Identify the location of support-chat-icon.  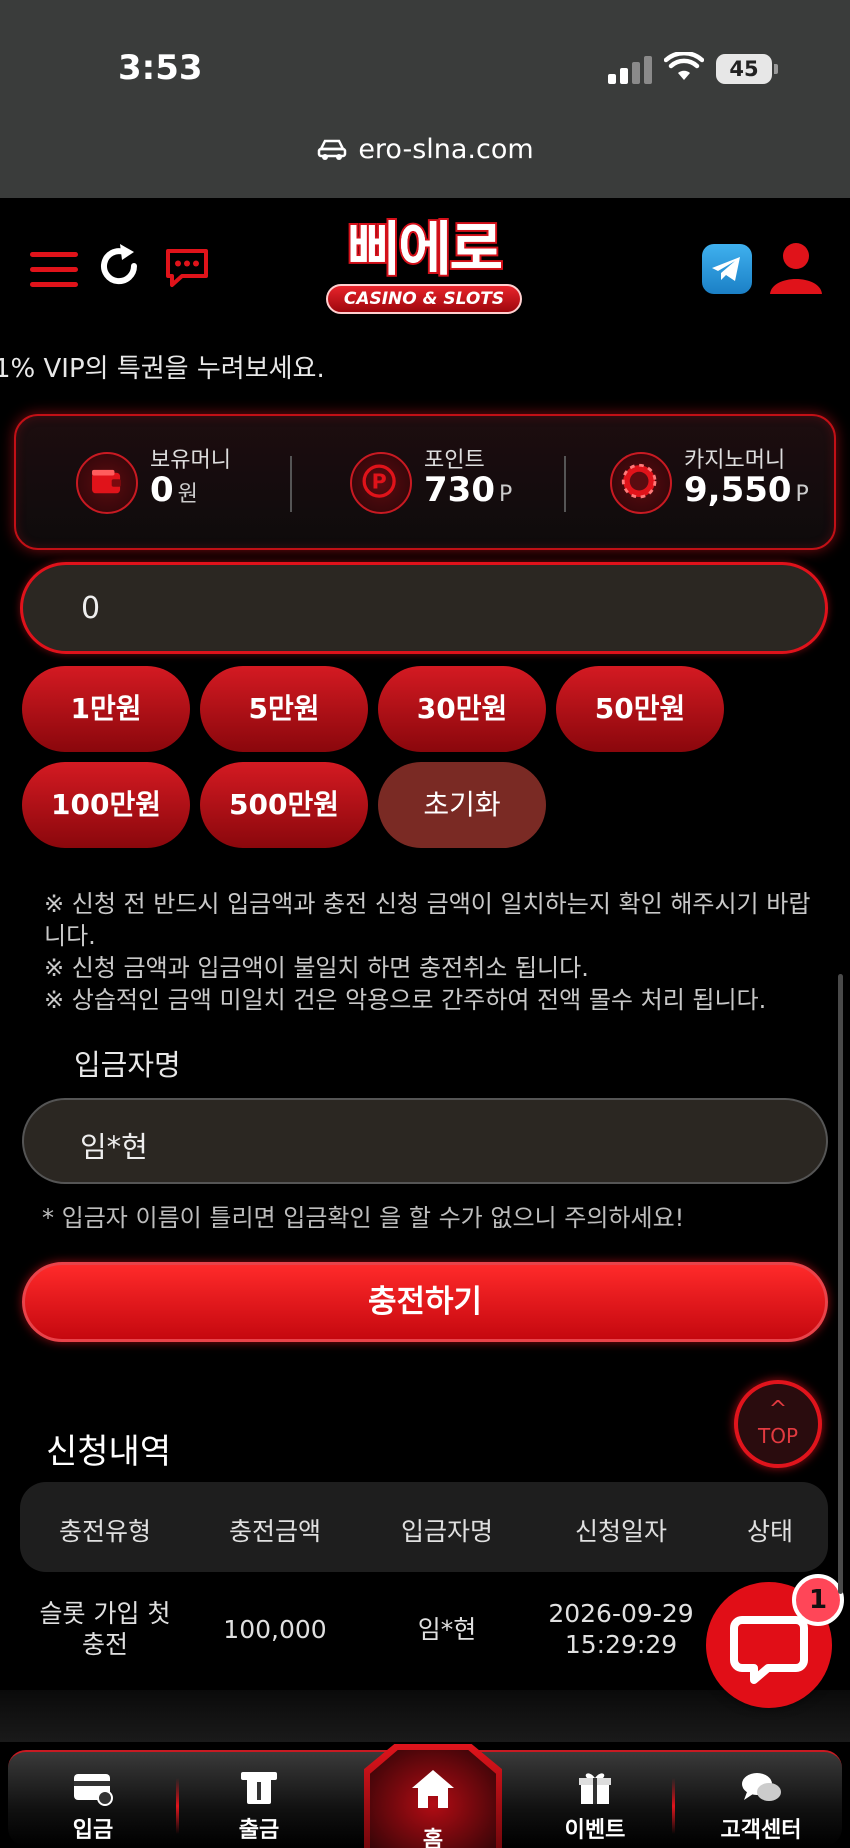
(761, 1787).